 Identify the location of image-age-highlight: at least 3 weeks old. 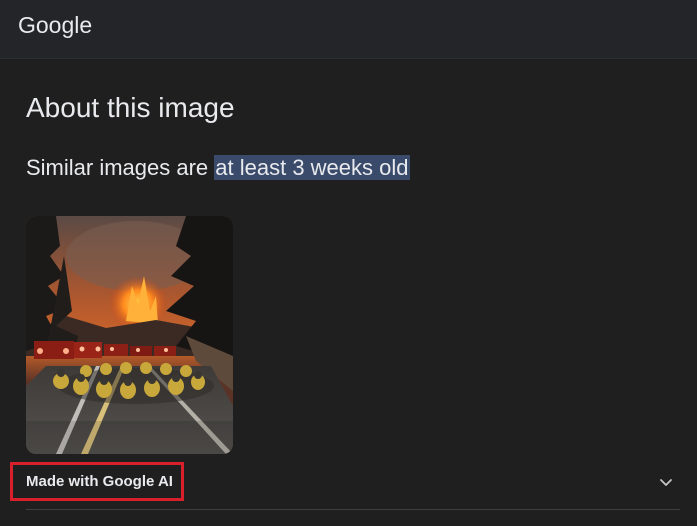
(312, 167).